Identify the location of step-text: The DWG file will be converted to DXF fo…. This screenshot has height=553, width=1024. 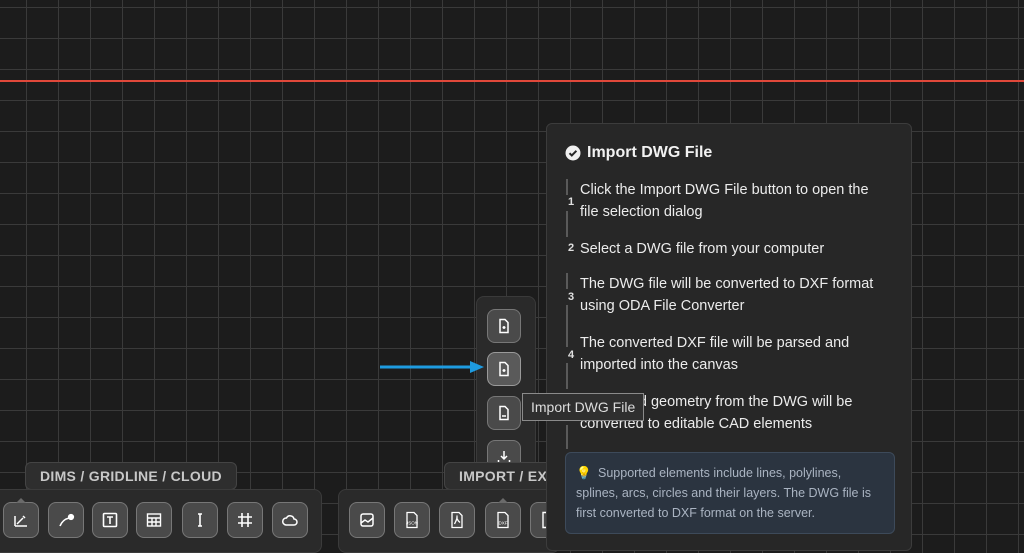
(727, 295).